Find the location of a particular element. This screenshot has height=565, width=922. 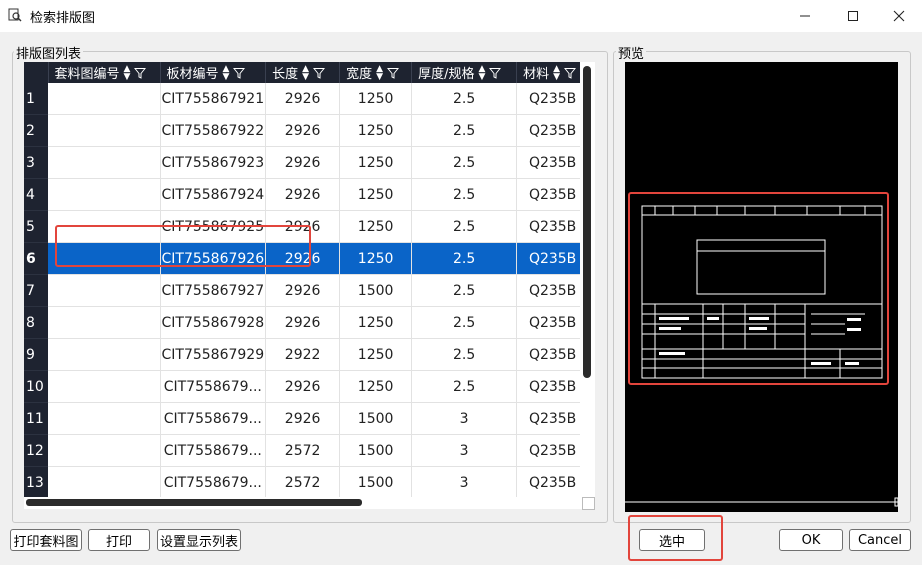

set-display-columns-button: 设置显示列表 is located at coordinates (199, 540).